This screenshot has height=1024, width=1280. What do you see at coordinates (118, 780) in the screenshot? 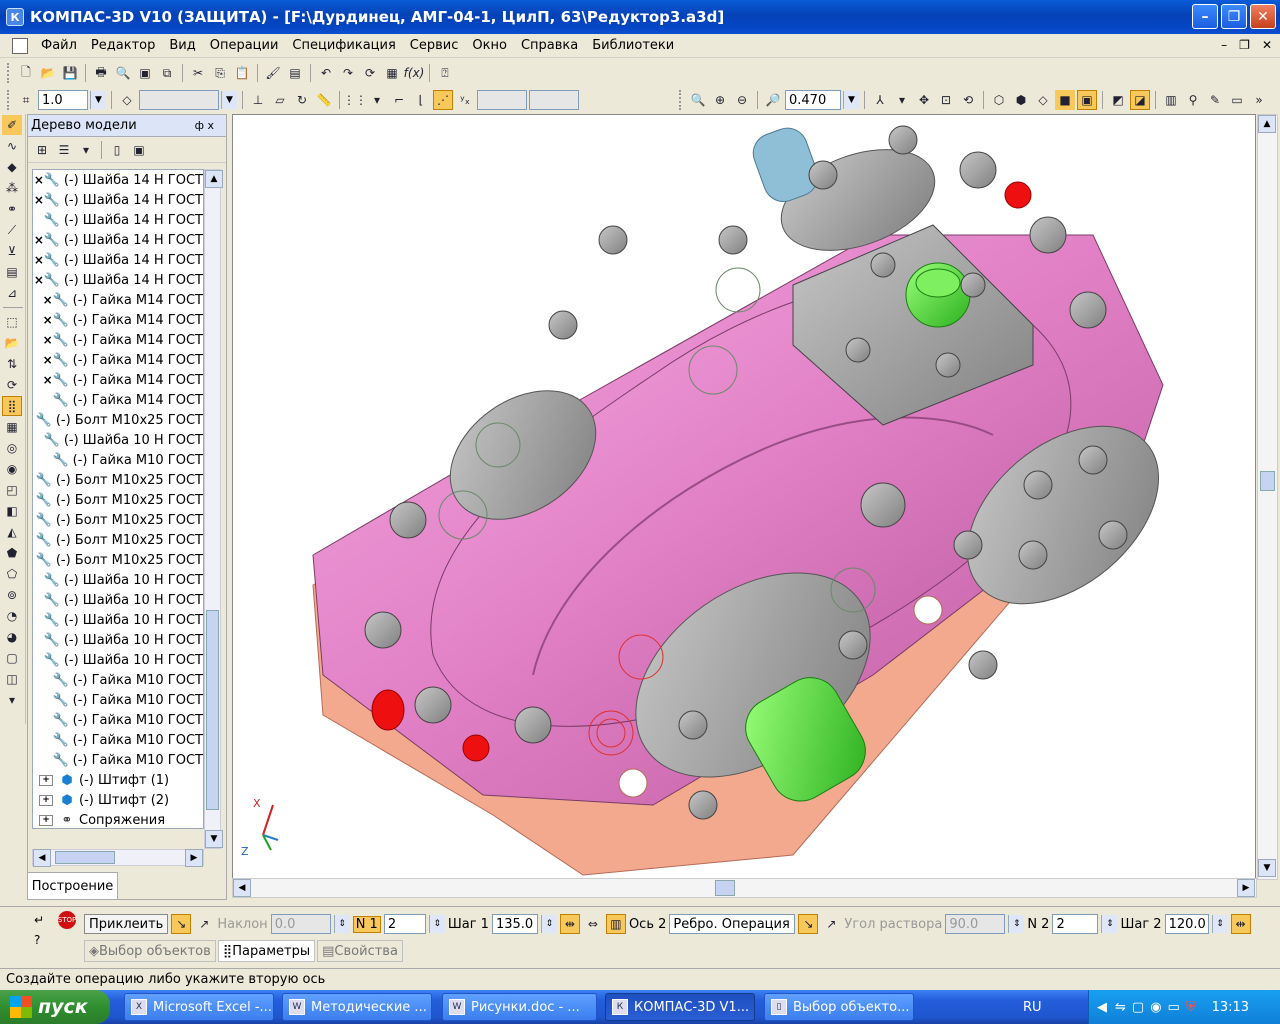
I see `tree-item: + ⬢ (-) Штифт (1)` at bounding box center [118, 780].